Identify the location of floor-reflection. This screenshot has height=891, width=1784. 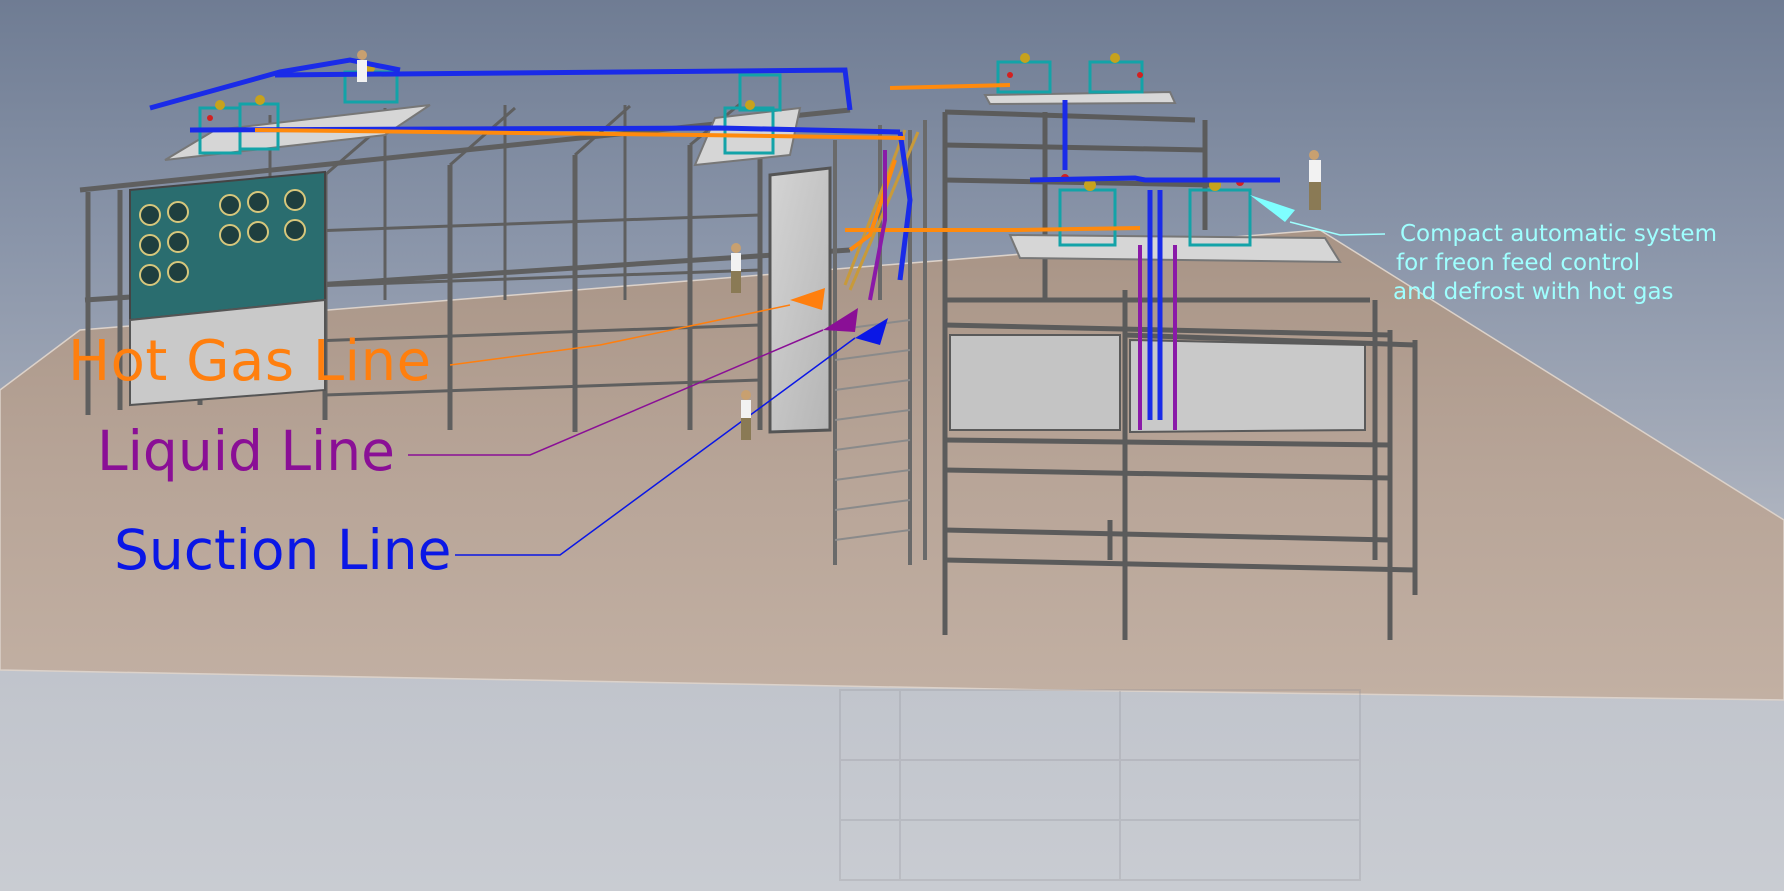
(1100, 785).